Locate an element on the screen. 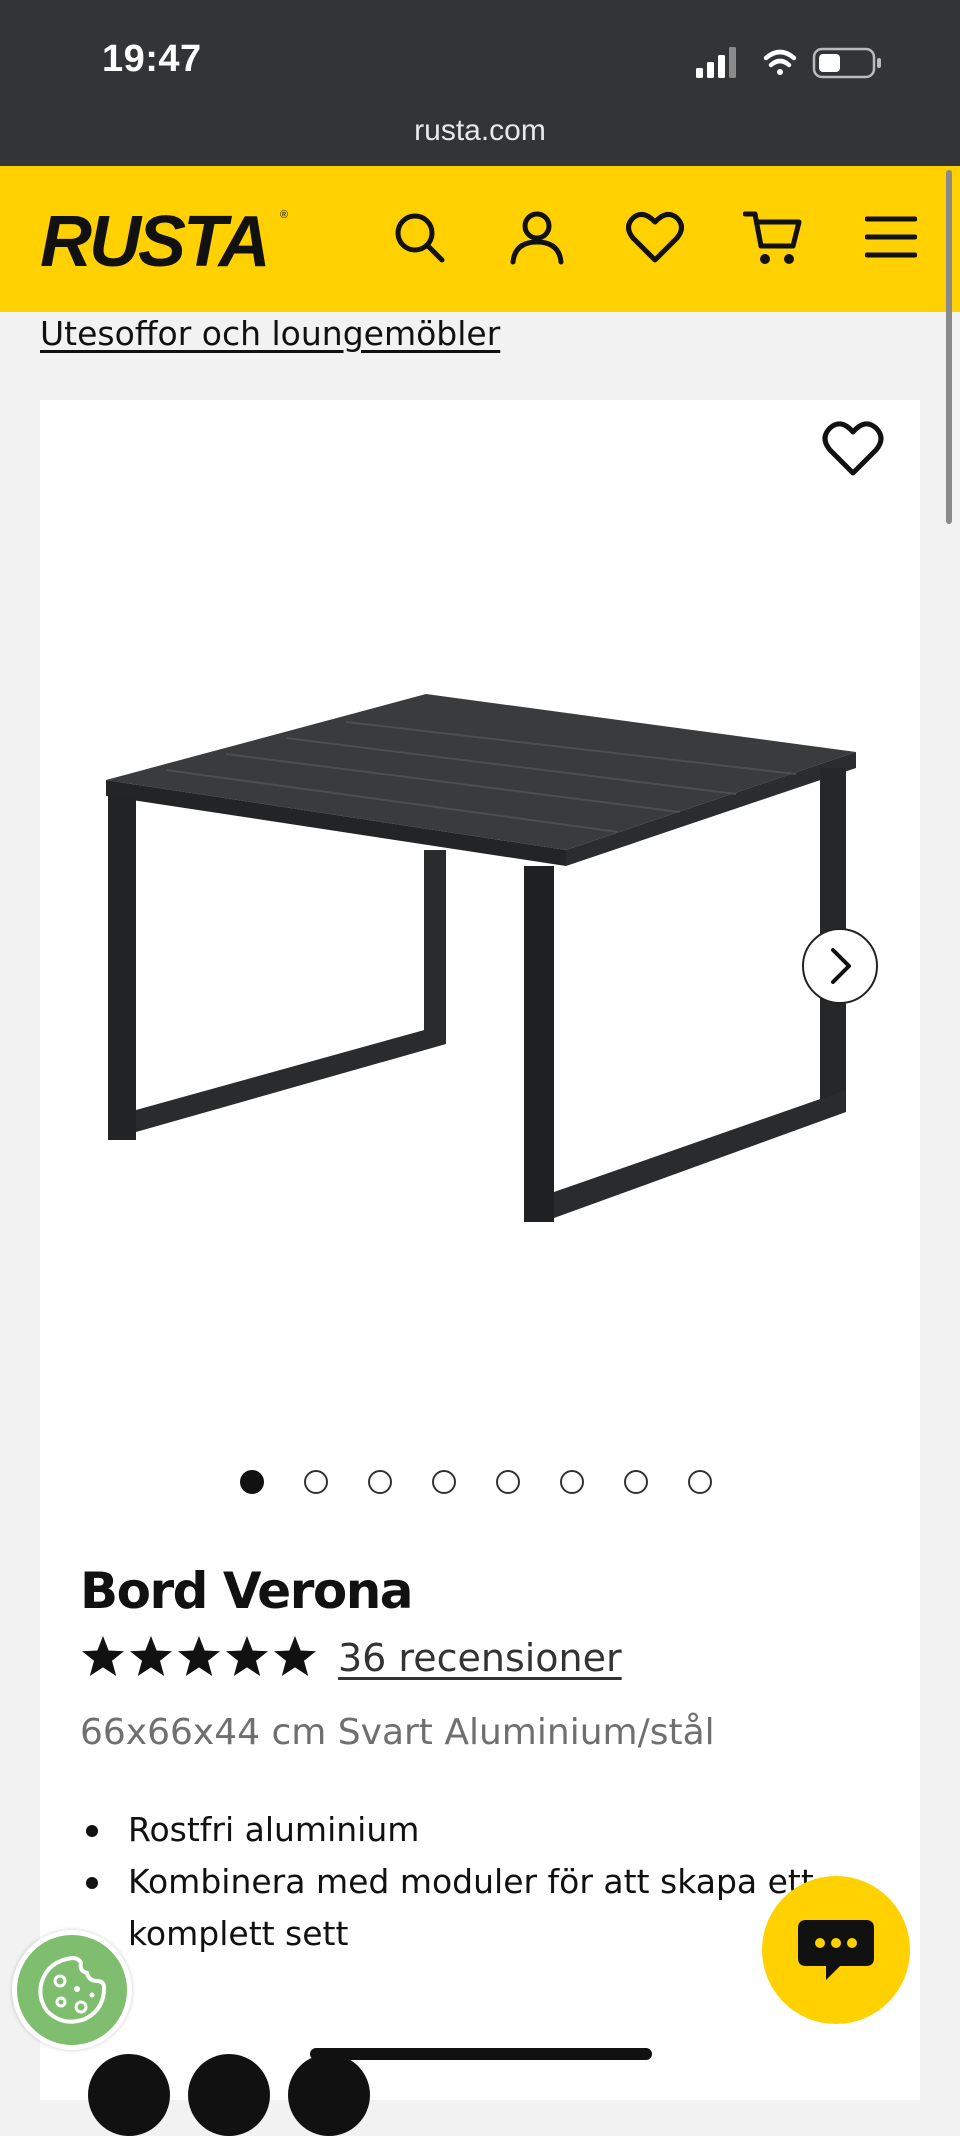 This screenshot has width=960, height=2136. product-subtitle: 66x66x44 cm Svart Aluminium/stål is located at coordinates (397, 1732).